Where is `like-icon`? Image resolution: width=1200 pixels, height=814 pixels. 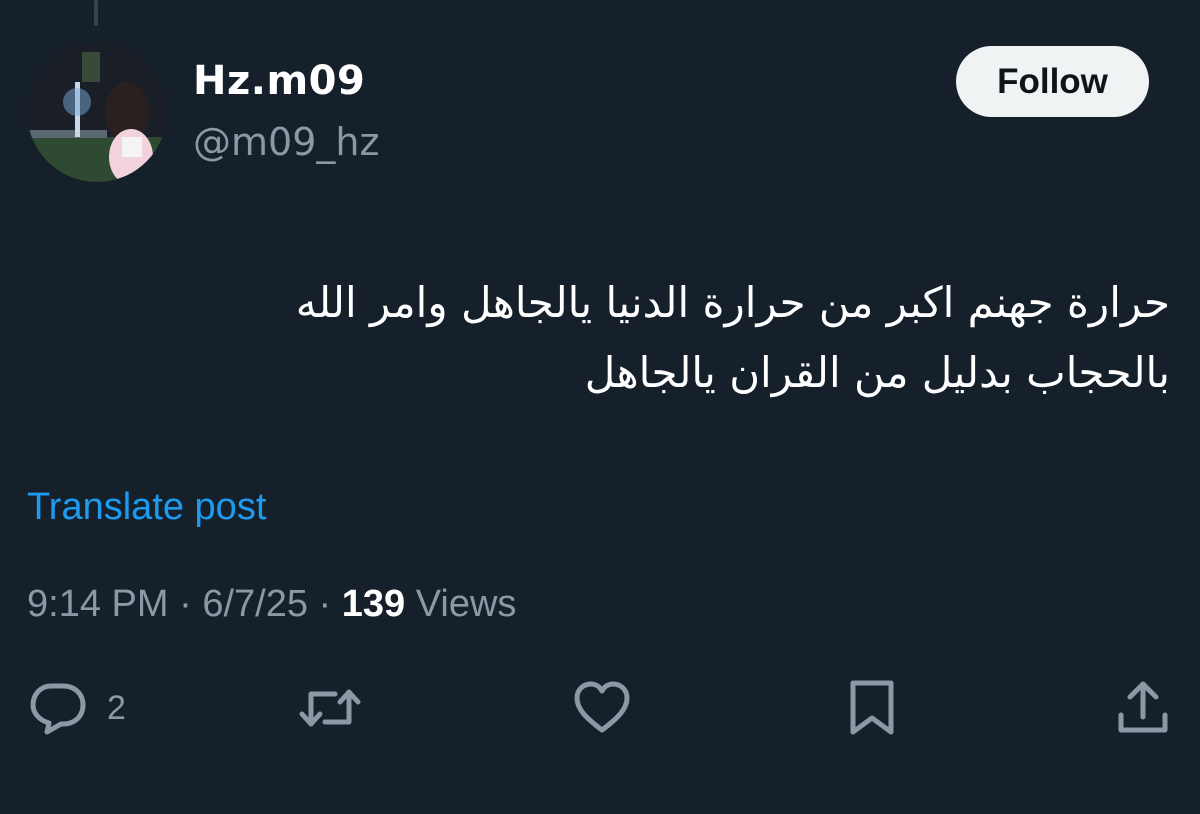
like-icon is located at coordinates (602, 707).